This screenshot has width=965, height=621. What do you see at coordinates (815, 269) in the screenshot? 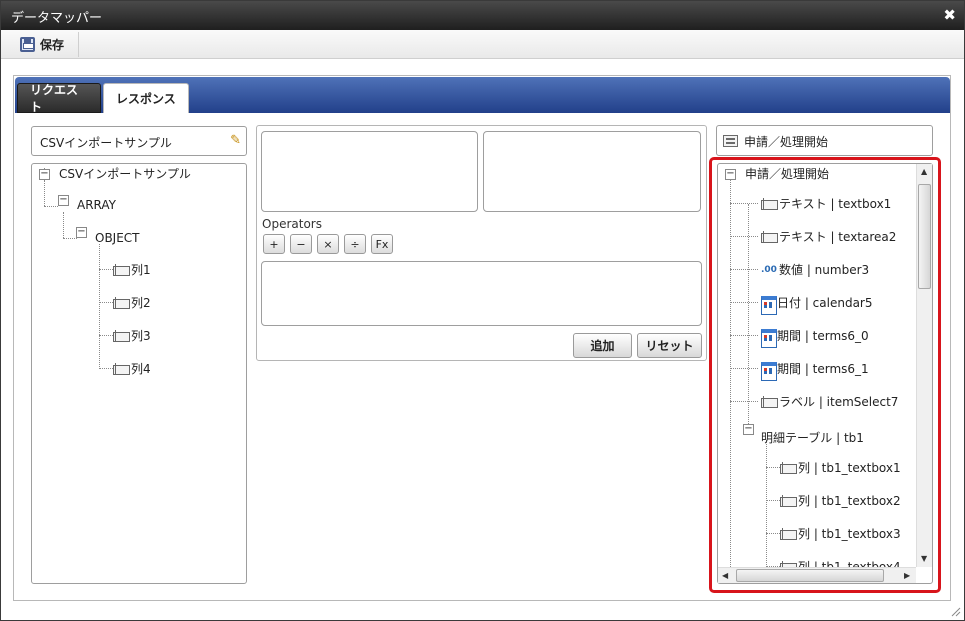
I see `tree-node-field: .00 数値 | number3` at bounding box center [815, 269].